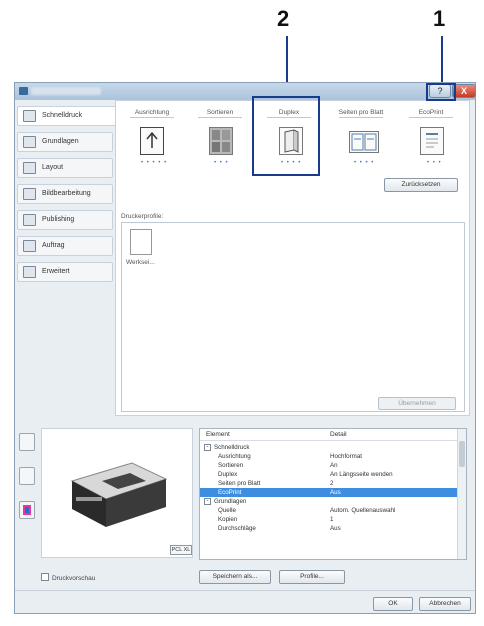 Image resolution: width=484 pixels, height=626 pixels. Describe the element at coordinates (53, 167) in the screenshot. I see `sidebar-item-label: Layout` at that location.